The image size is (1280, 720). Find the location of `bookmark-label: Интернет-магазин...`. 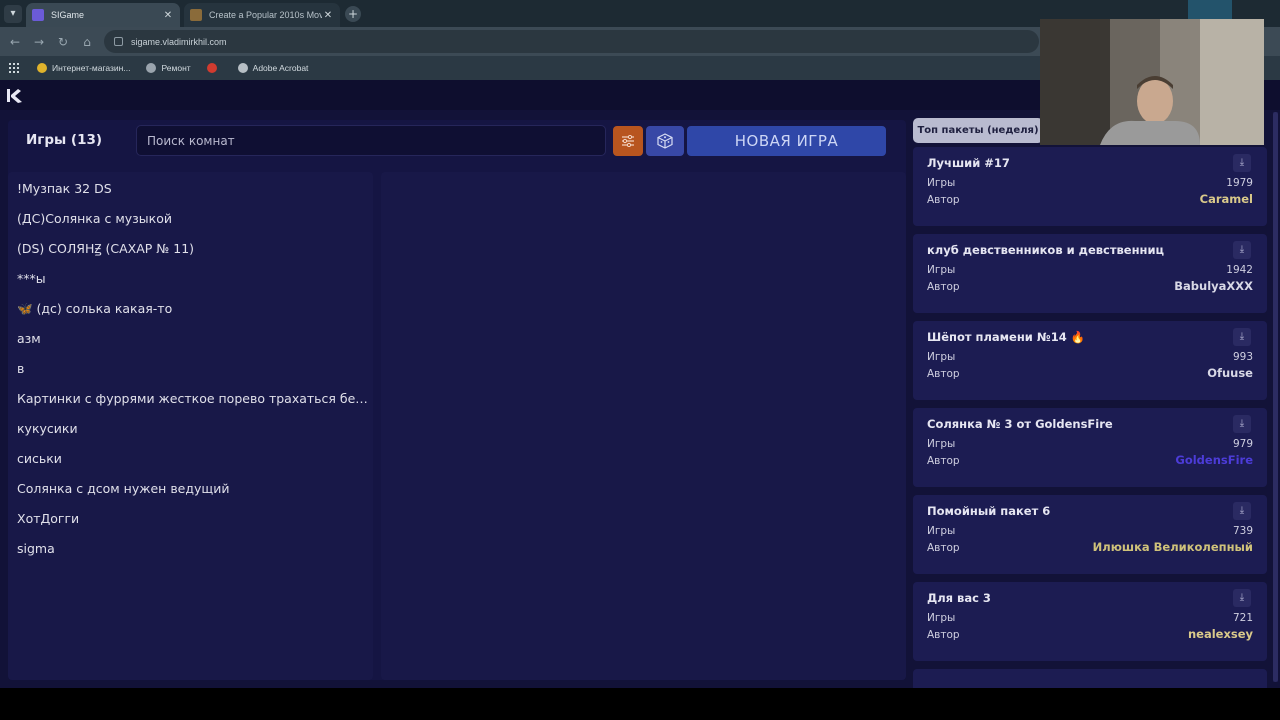

bookmark-label: Интернет-магазин... is located at coordinates (91, 68).